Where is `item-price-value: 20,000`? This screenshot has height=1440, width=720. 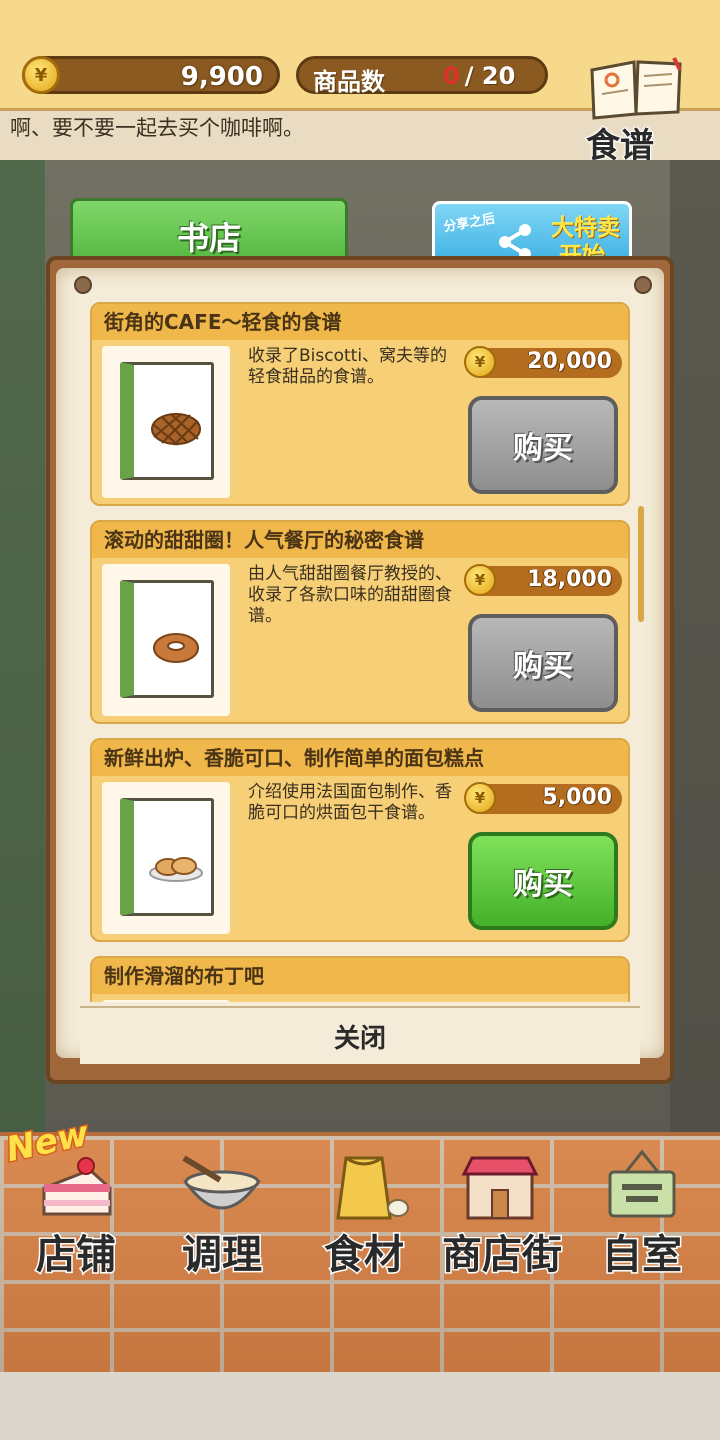
item-price-value: 20,000 is located at coordinates (569, 361).